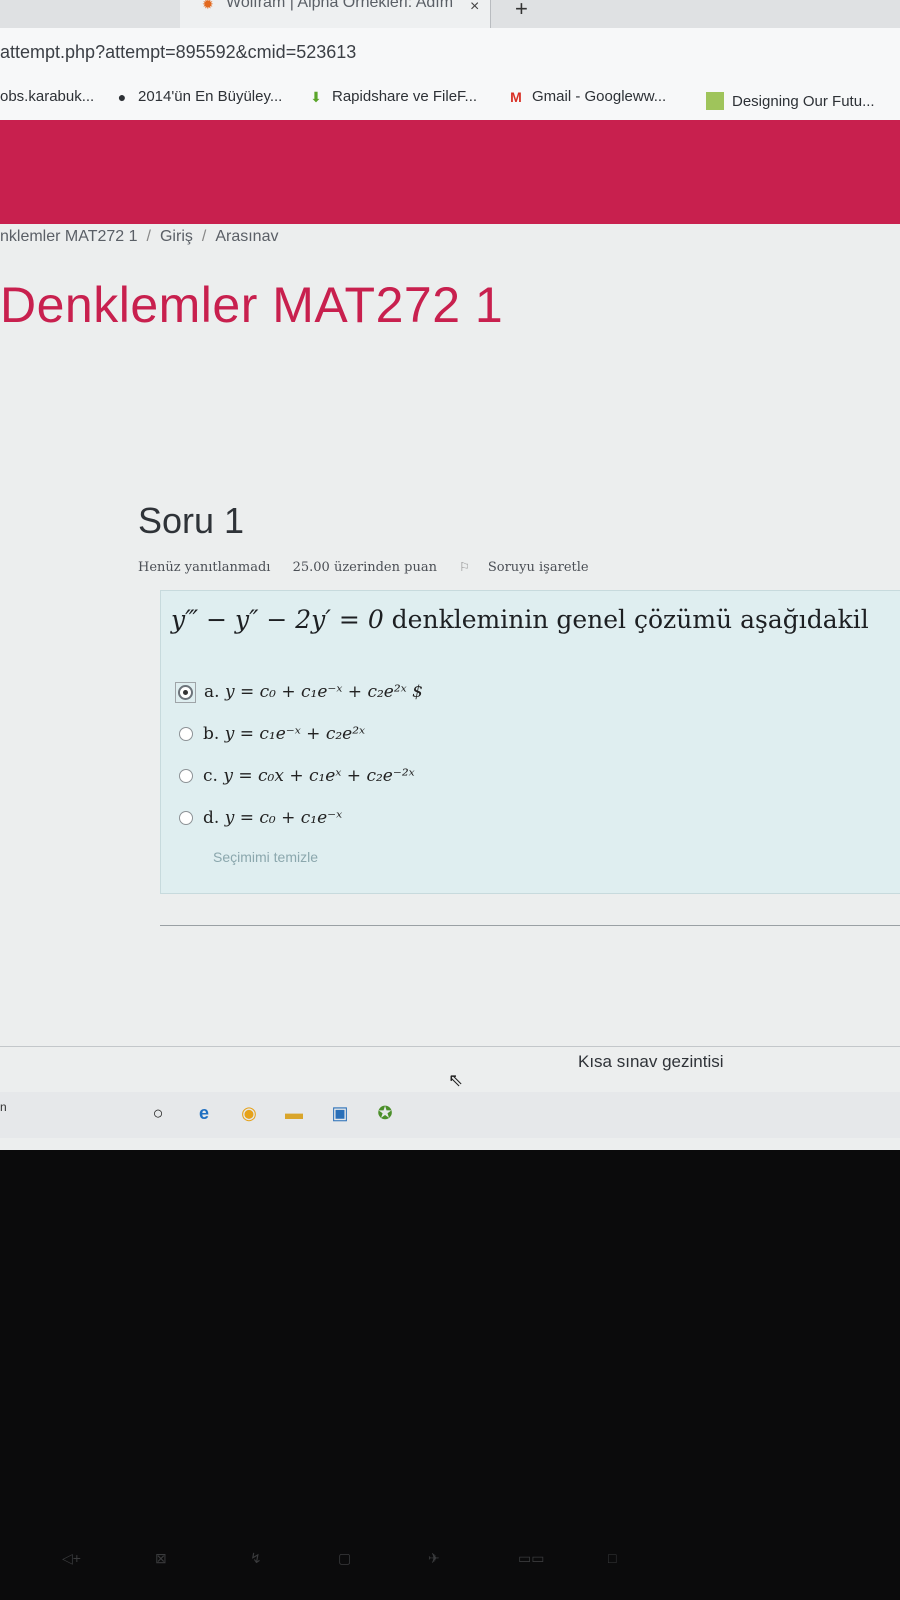 The image size is (900, 1600). What do you see at coordinates (3, 1107) in the screenshot?
I see `taskbar-left-text: n` at bounding box center [3, 1107].